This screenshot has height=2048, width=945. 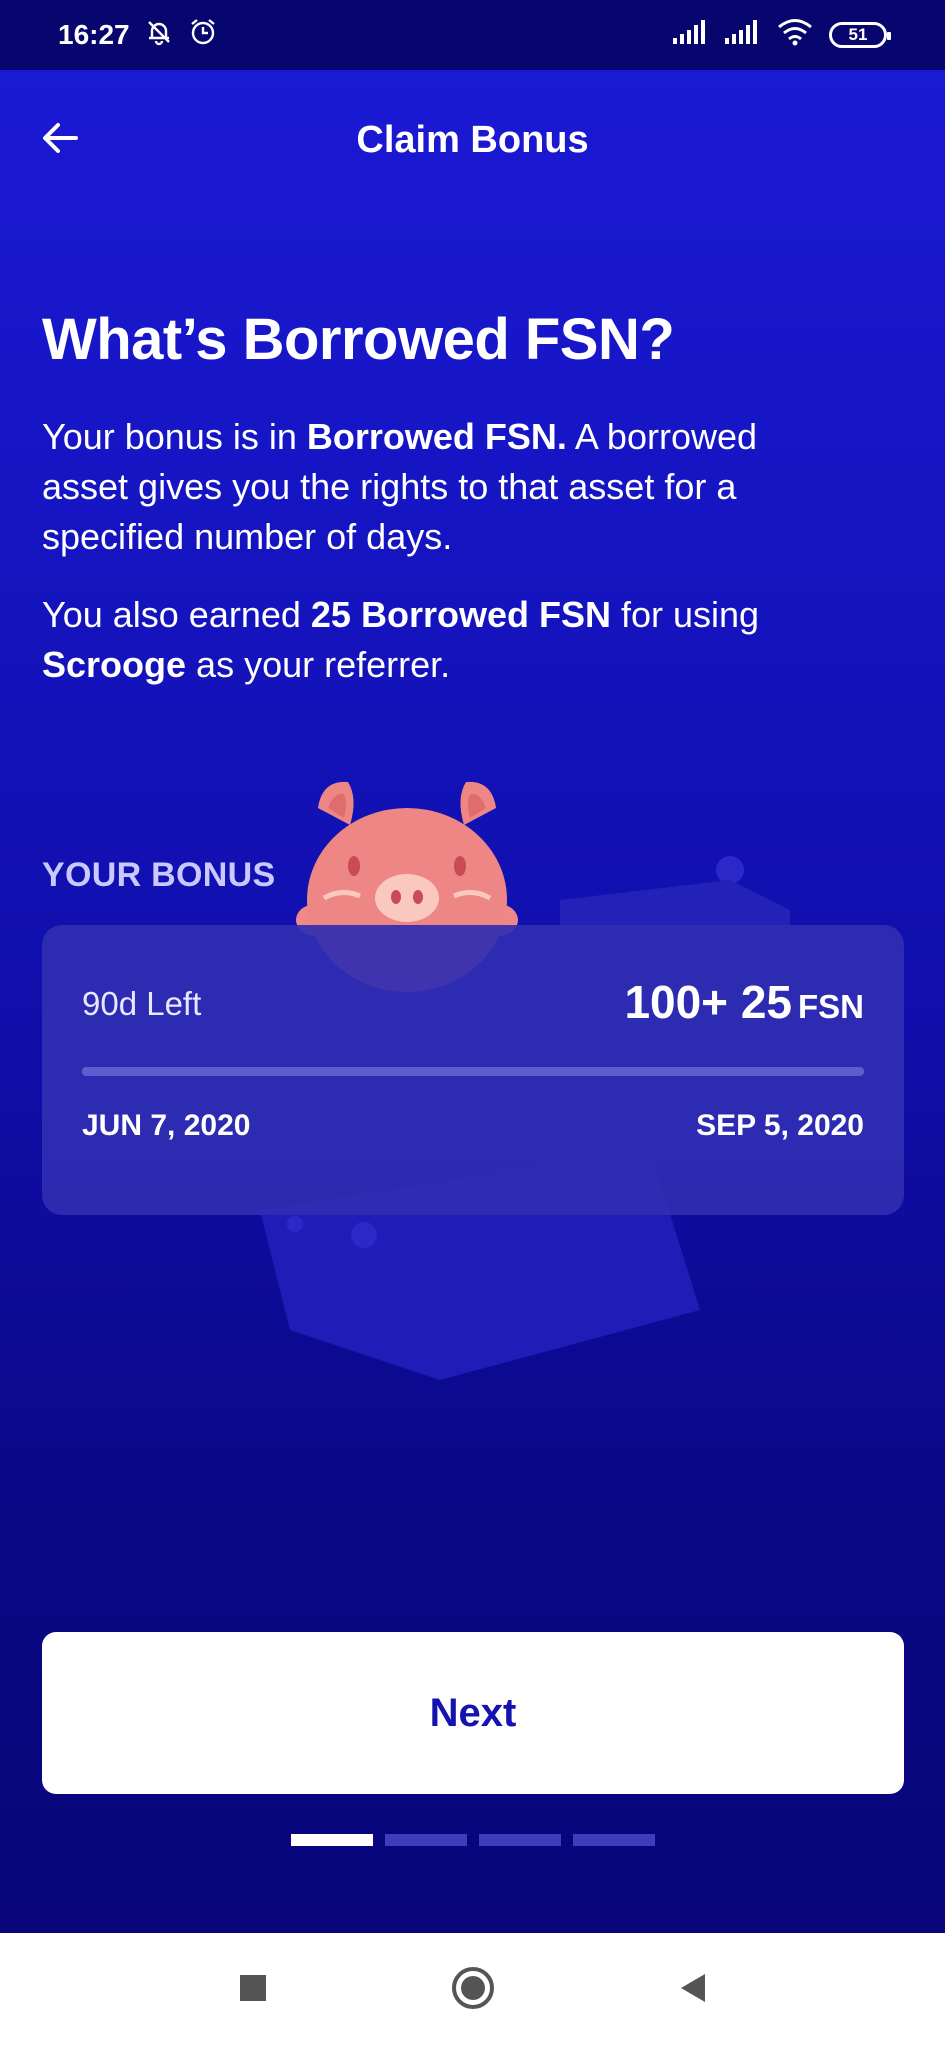 What do you see at coordinates (860, 35) in the screenshot?
I see `battery-icon: 51` at bounding box center [860, 35].